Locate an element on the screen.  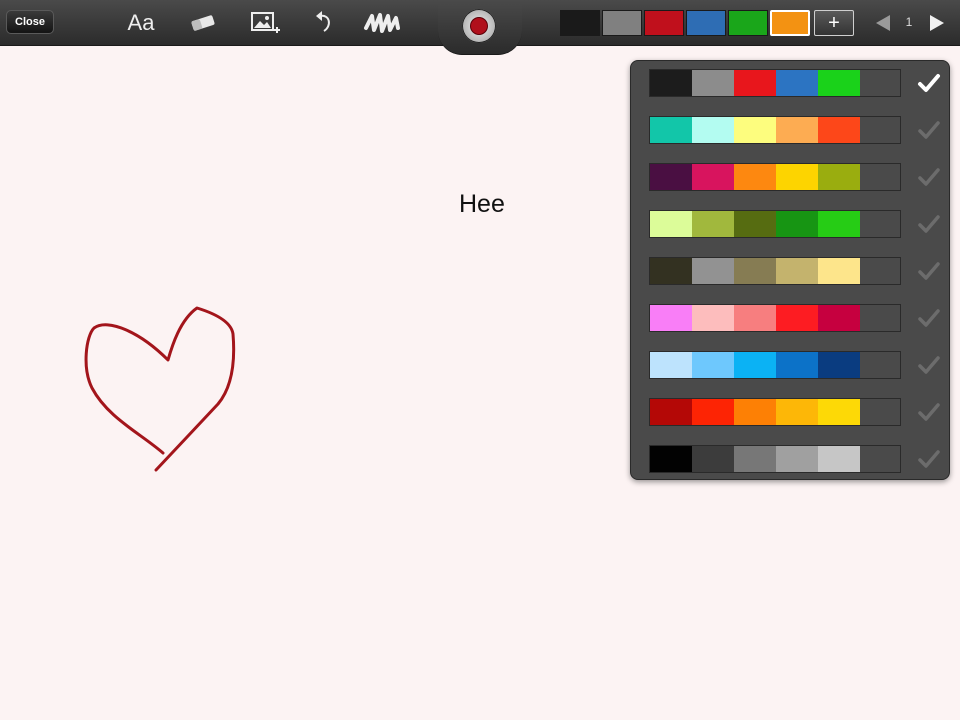
undo-icon is located at coordinates (323, 21).